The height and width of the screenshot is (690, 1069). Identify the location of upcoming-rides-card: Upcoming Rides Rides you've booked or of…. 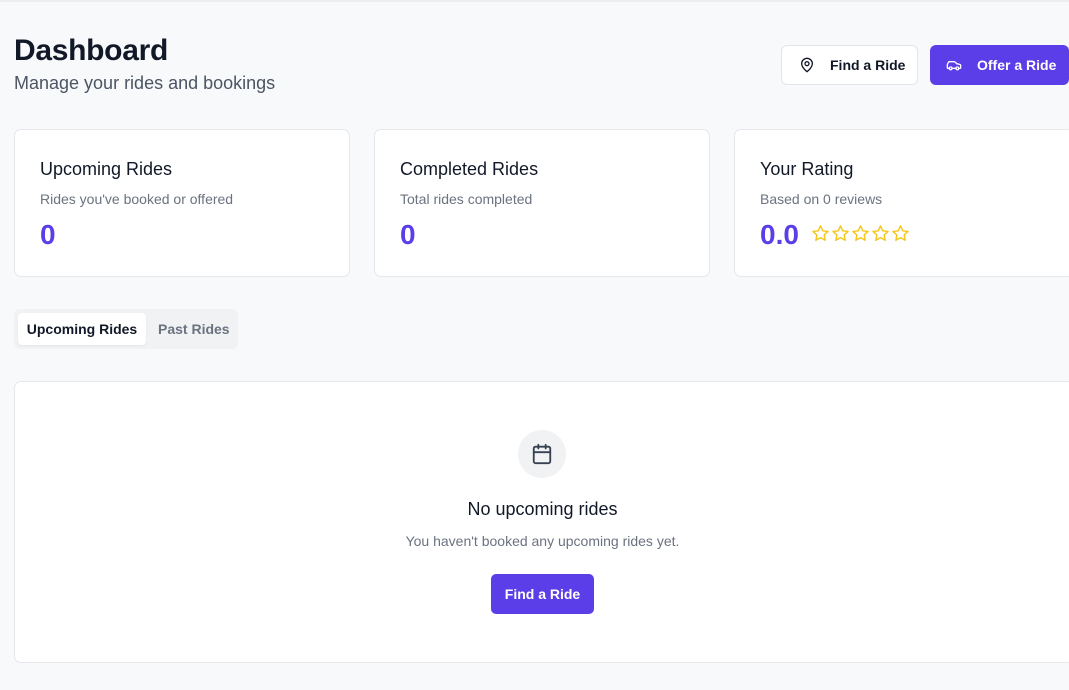
(182, 203).